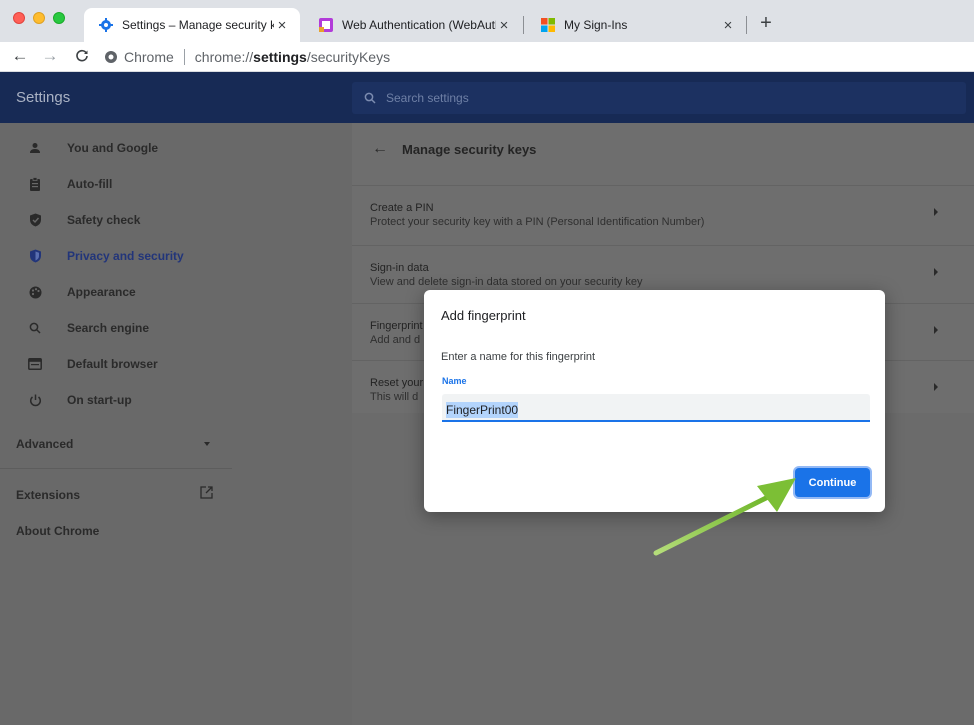 The image size is (974, 725). I want to click on dialog-description: Enter a name for this fingerprint, so click(518, 357).